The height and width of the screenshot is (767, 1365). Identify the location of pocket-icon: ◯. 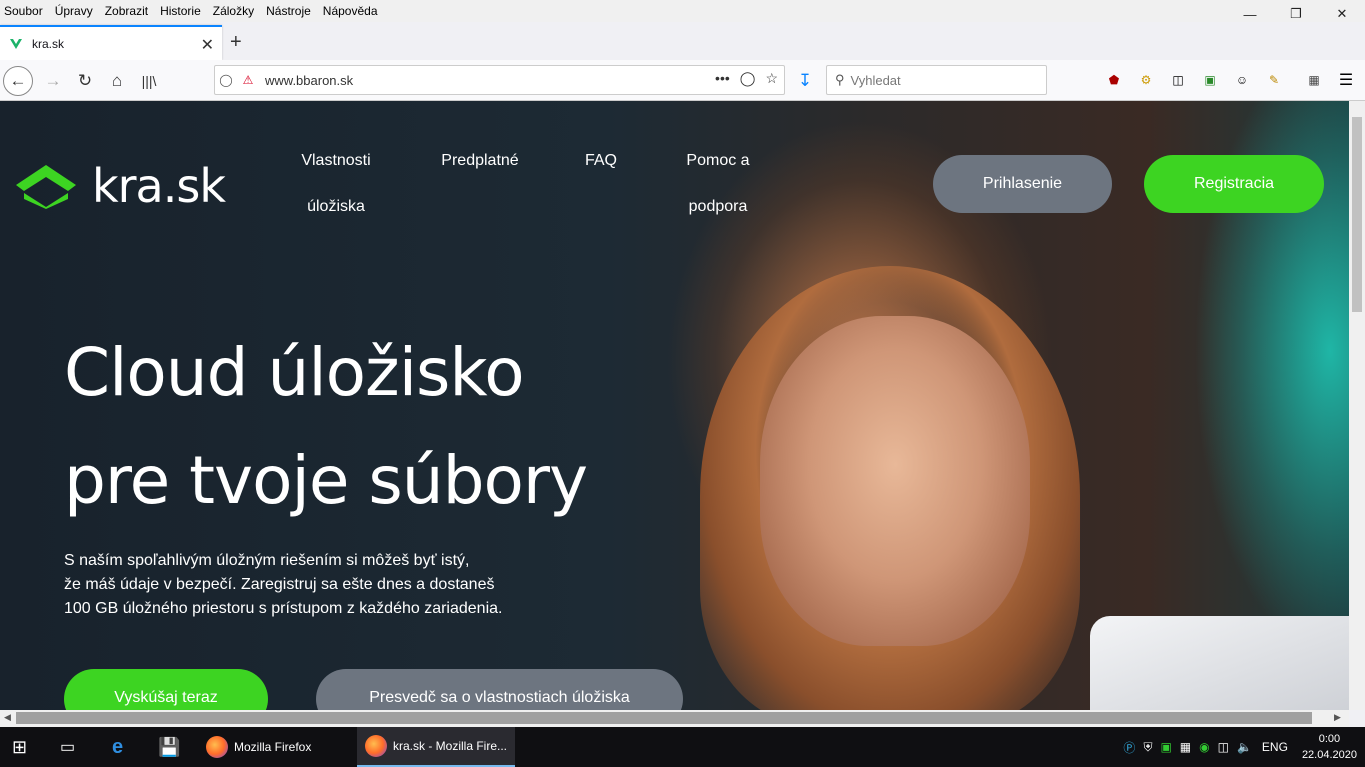
(748, 78).